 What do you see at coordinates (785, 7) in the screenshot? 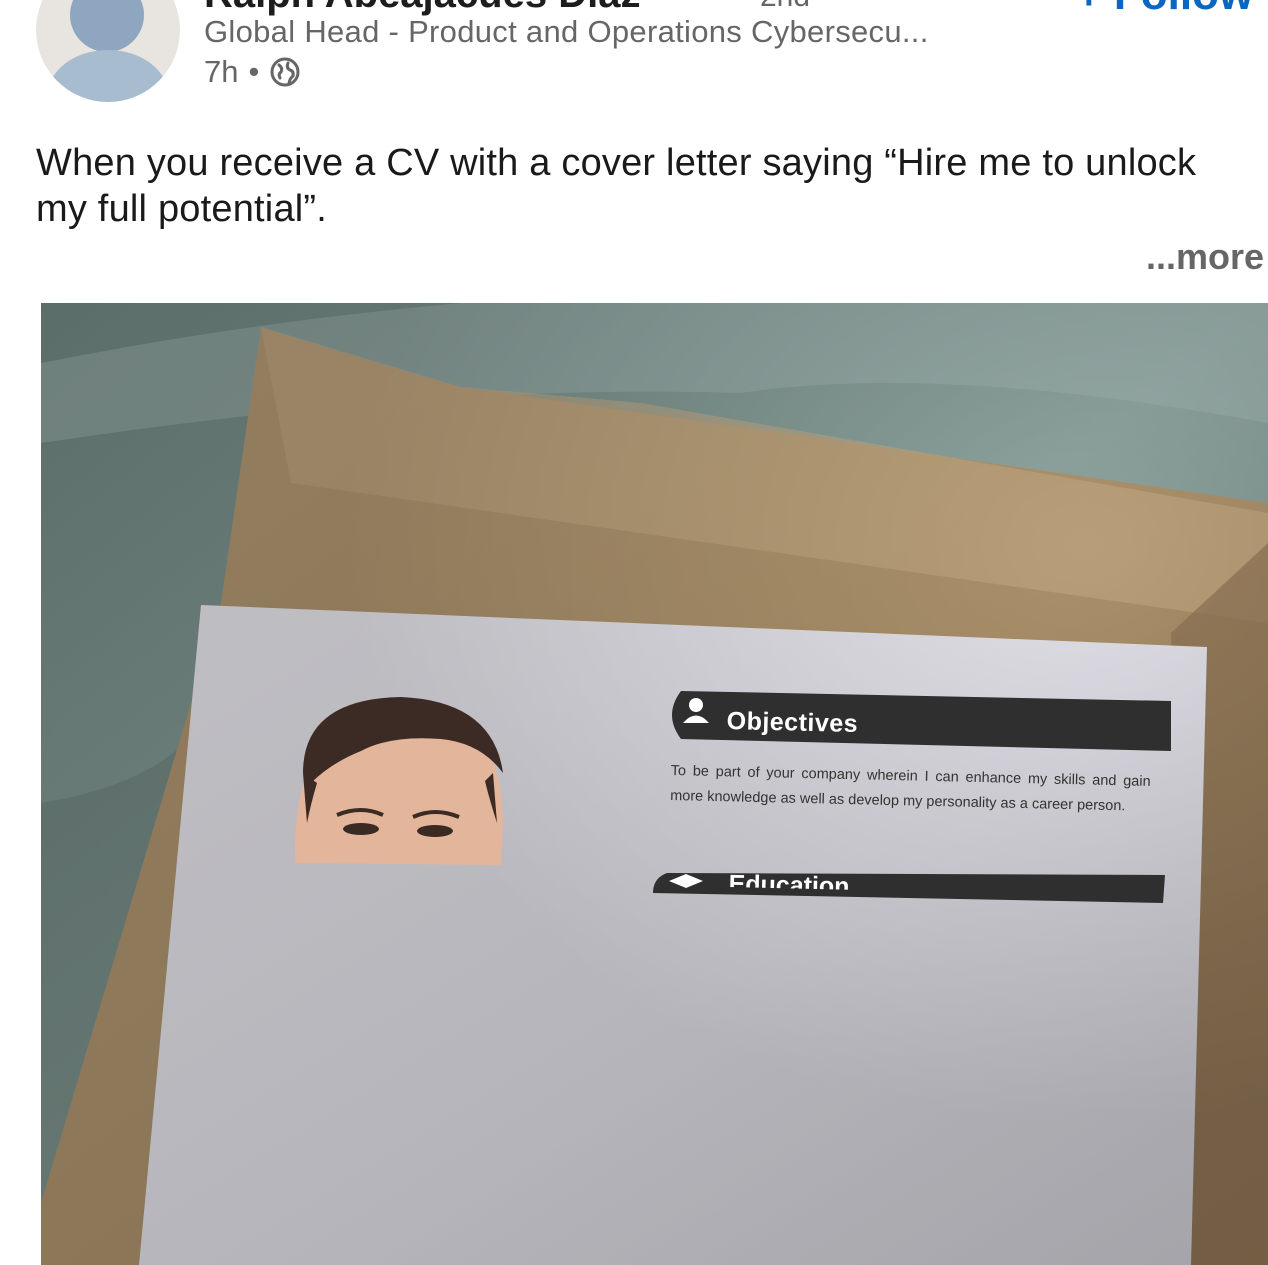
I see `connection-degree: 2nd` at bounding box center [785, 7].